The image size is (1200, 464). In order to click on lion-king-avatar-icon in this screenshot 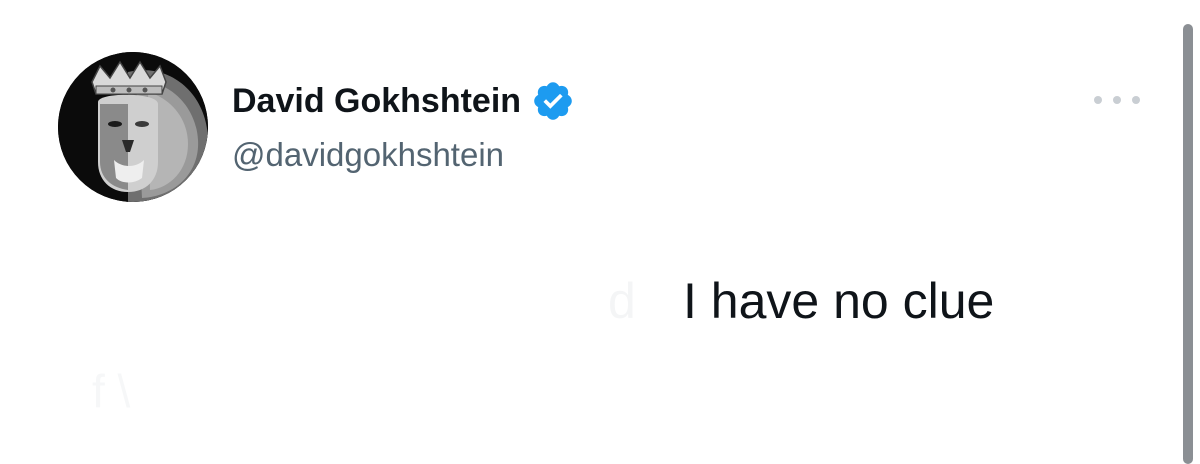, I will do `click(133, 127)`.